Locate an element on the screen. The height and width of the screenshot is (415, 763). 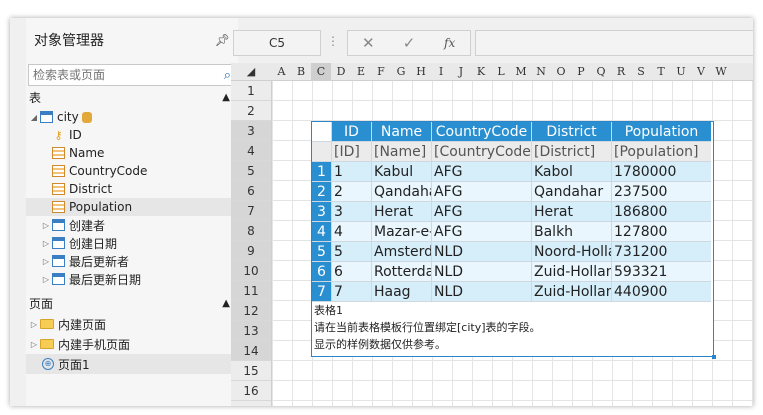
row-header: 1 is located at coordinates (251, 91).